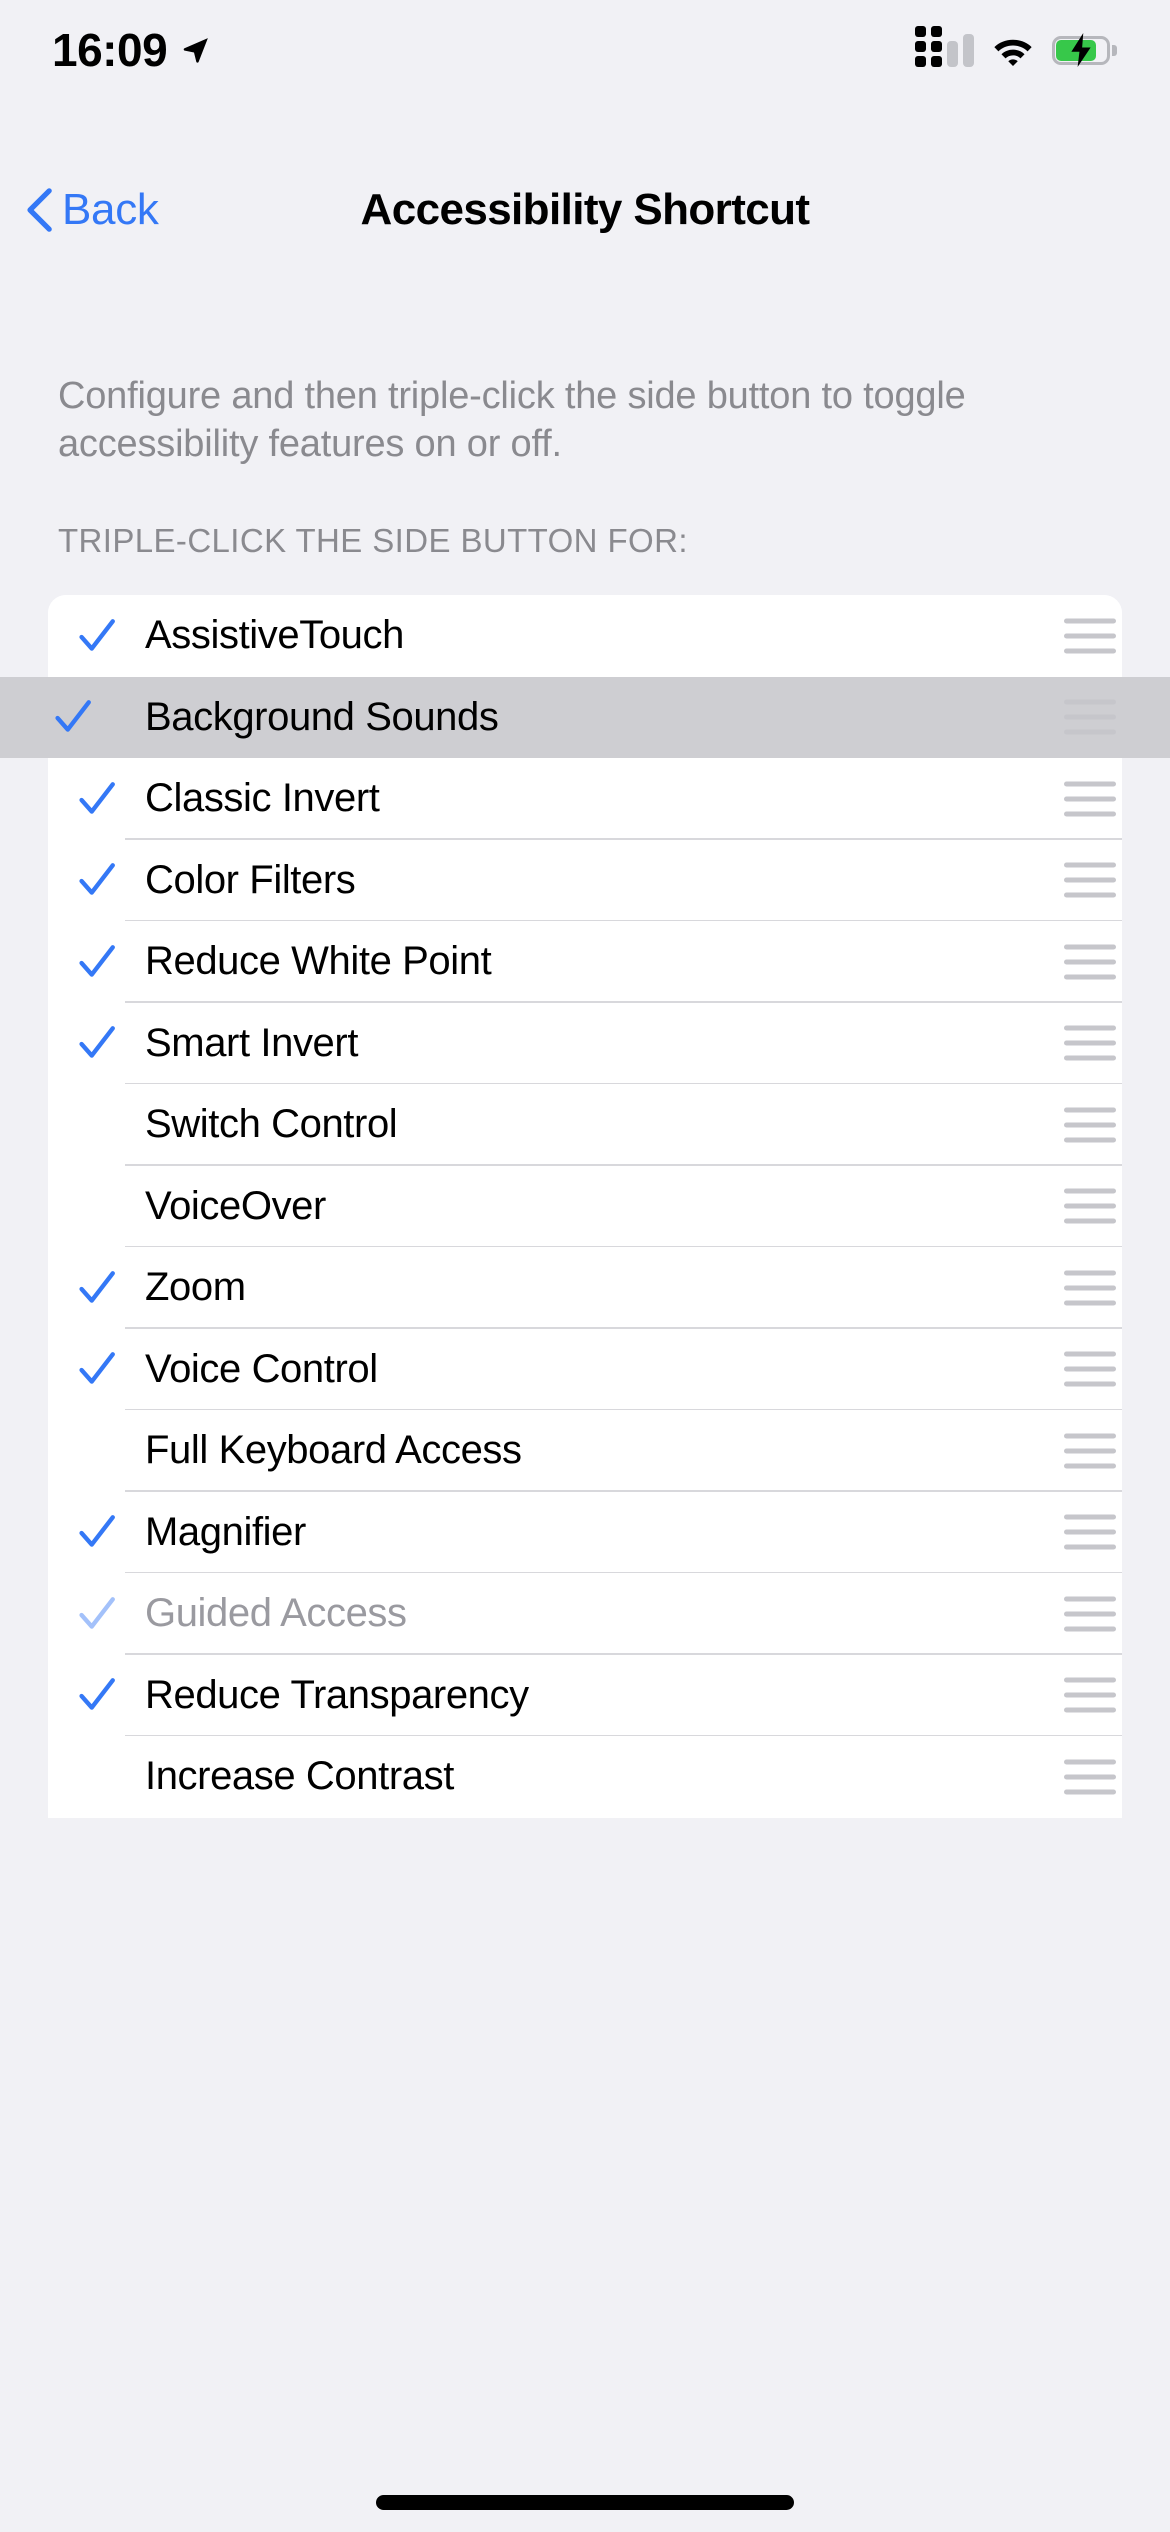  Describe the element at coordinates (585, 1288) in the screenshot. I see `list-item: Zoom` at that location.